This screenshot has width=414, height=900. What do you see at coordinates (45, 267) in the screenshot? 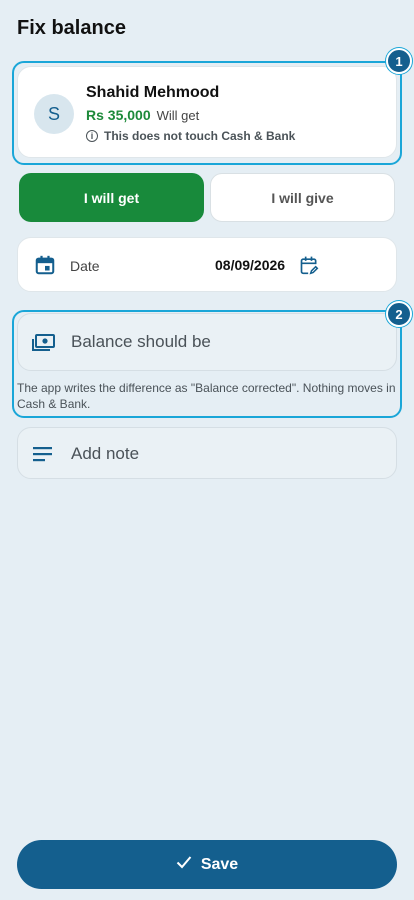
I see `calendar-icon` at bounding box center [45, 267].